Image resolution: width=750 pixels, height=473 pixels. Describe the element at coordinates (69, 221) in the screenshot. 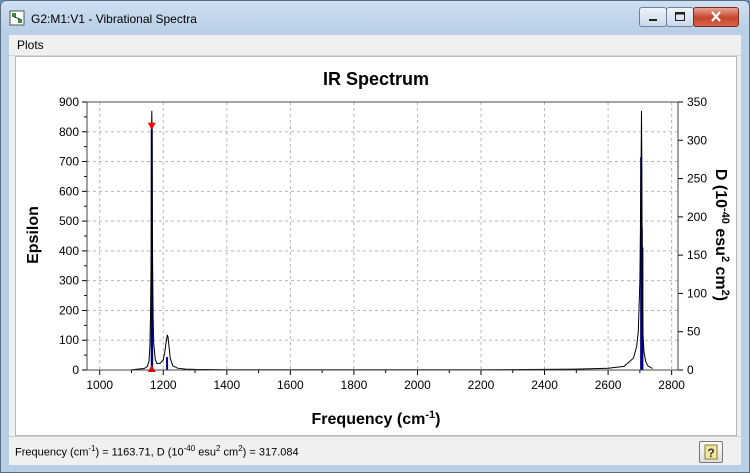

I see `y-tick-label: 500` at that location.